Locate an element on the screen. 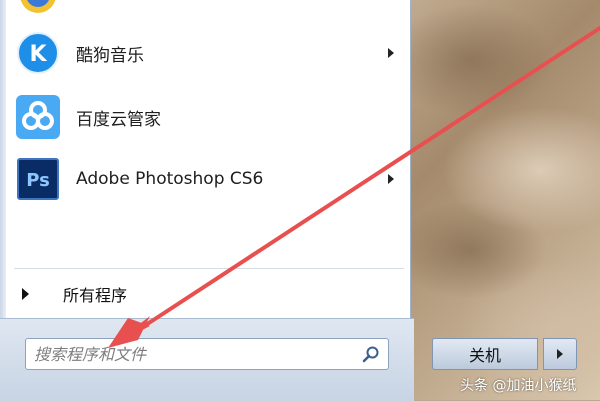  all-programs-label: 所有程序 is located at coordinates (95, 295).